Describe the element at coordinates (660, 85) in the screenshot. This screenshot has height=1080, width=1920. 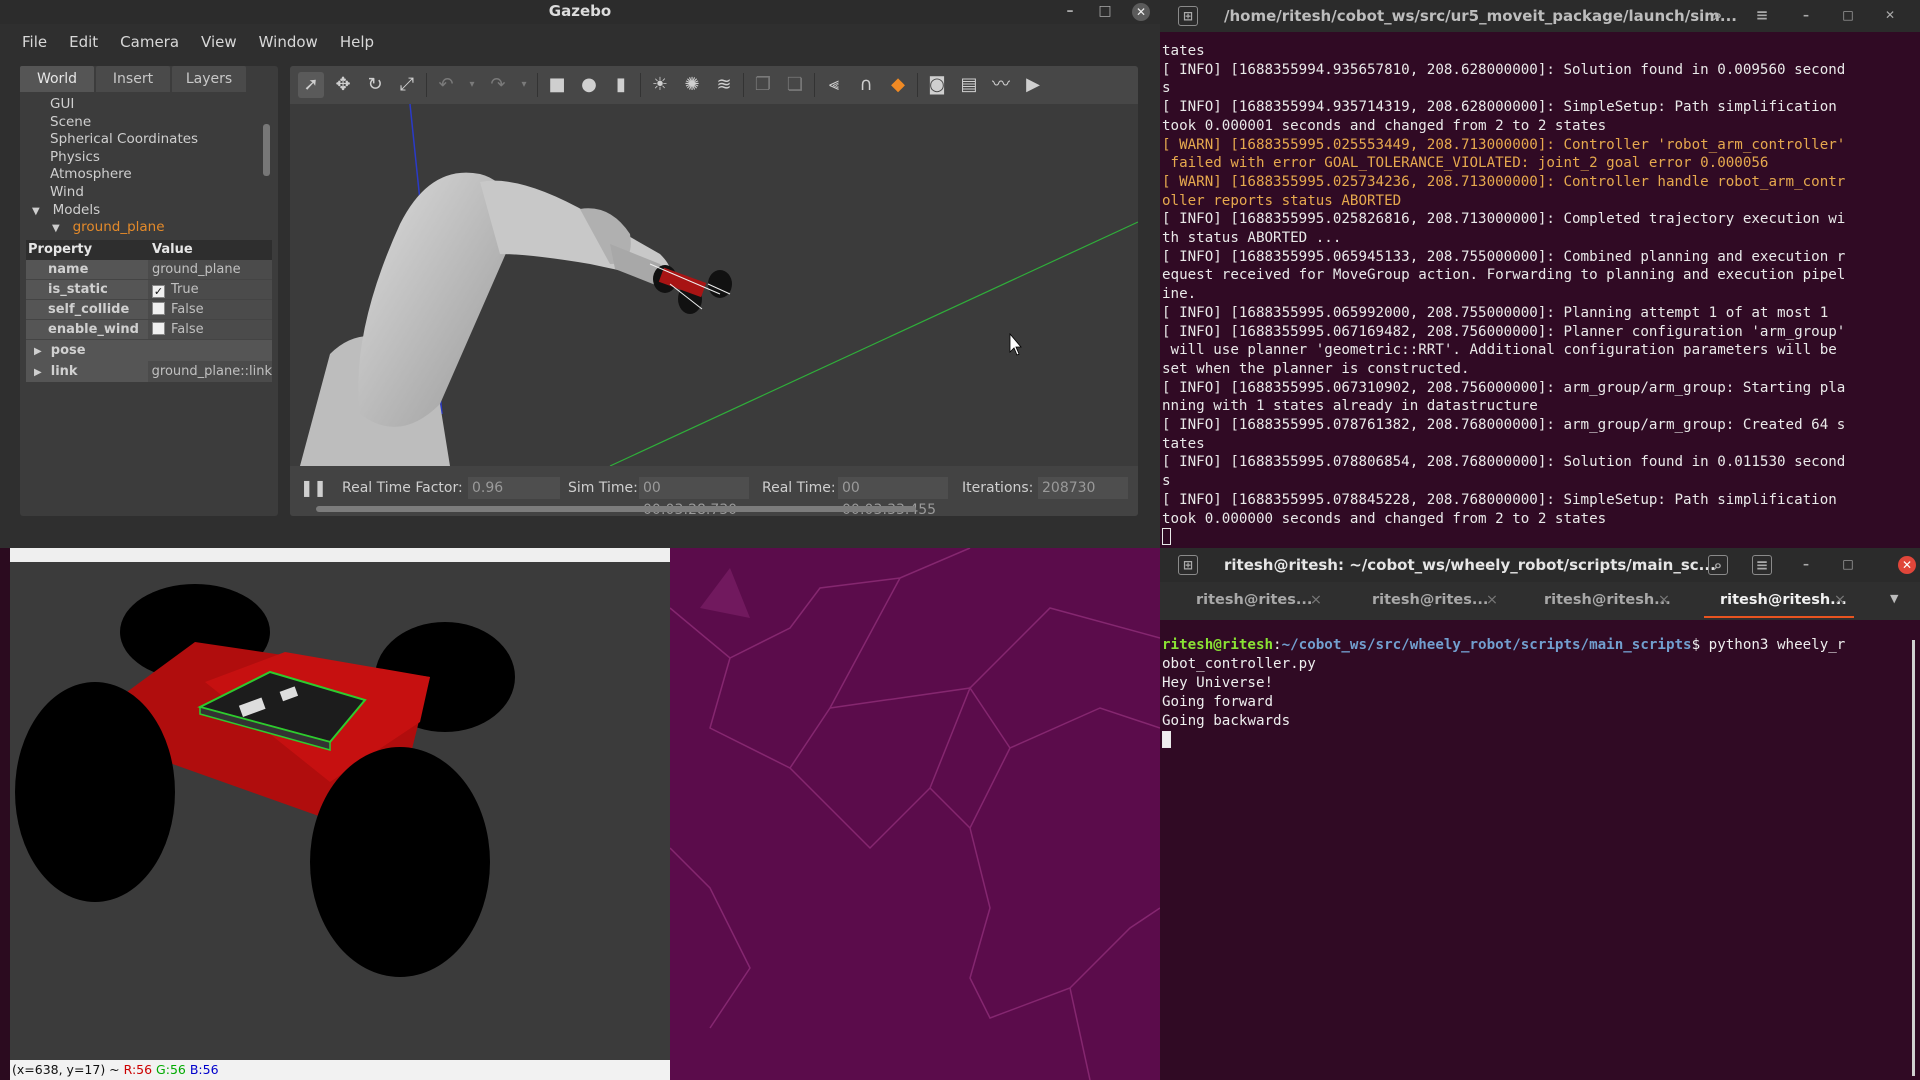
I see `point-light-icon: ☀` at that location.